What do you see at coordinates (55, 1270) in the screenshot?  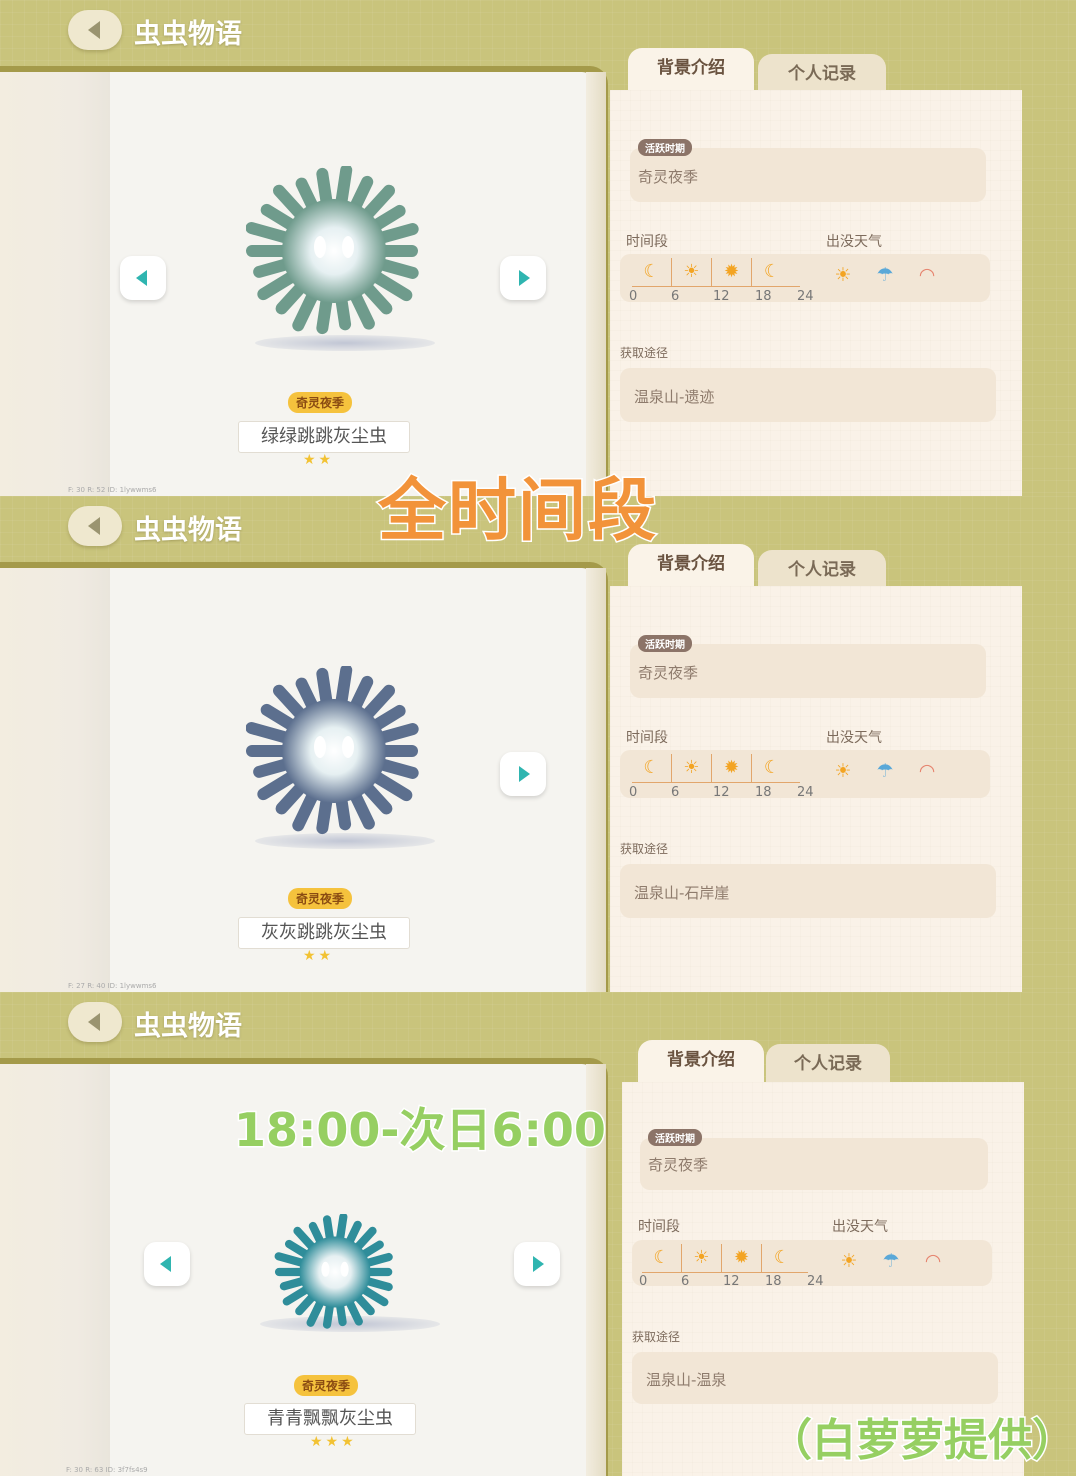 I see `book-spine` at bounding box center [55, 1270].